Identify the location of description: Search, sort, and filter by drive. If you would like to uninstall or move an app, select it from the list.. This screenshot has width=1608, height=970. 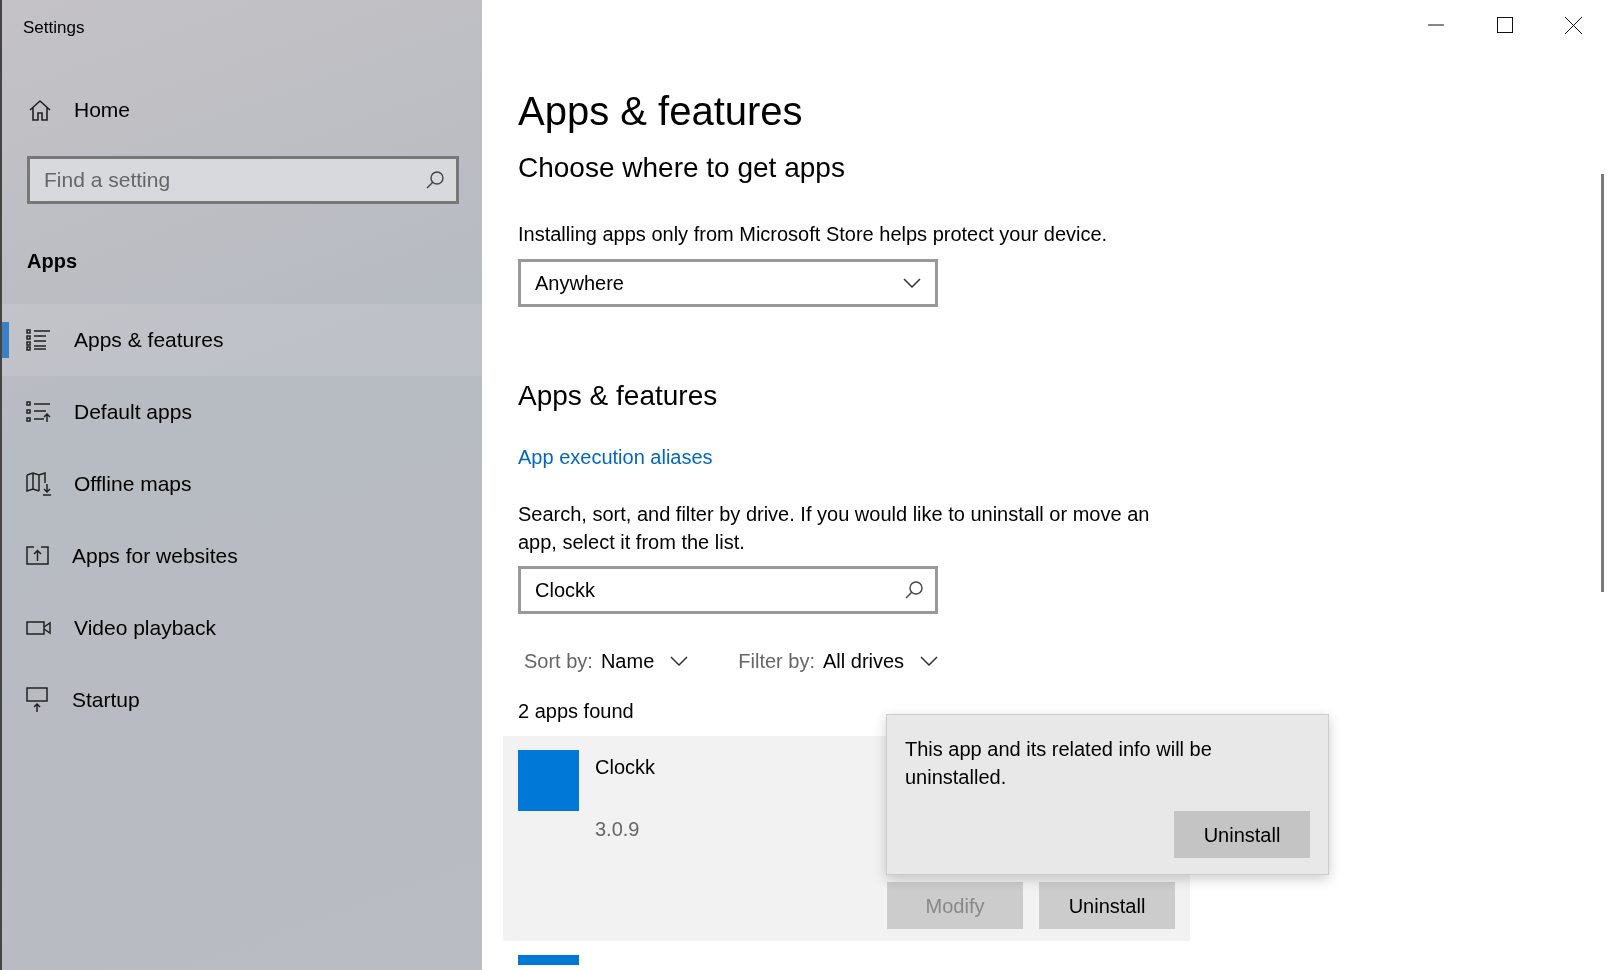
(834, 529).